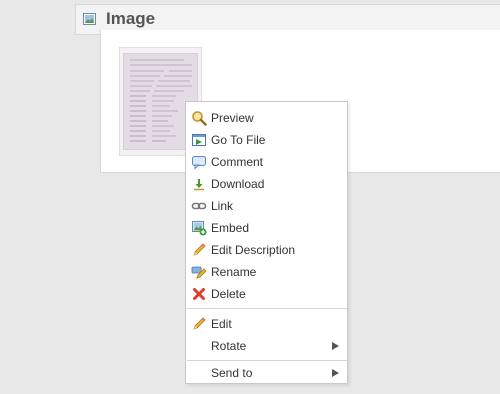 This screenshot has height=394, width=500. Describe the element at coordinates (267, 118) in the screenshot. I see `menu-item-preview: Preview` at that location.